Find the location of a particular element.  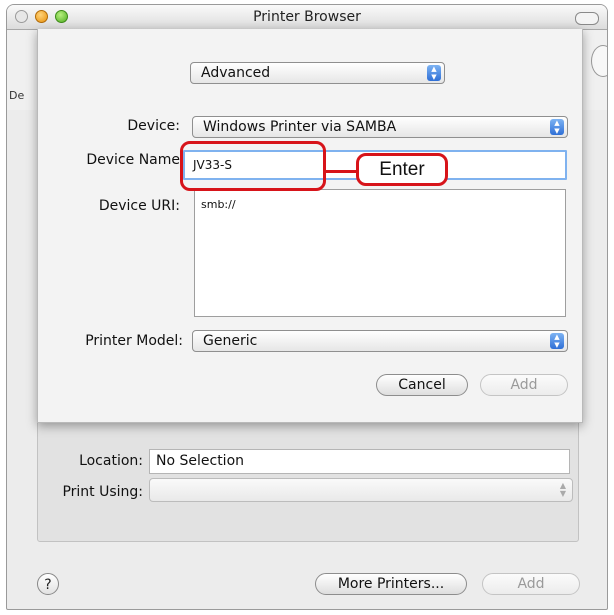

location-label: Location: is located at coordinates (111, 461).